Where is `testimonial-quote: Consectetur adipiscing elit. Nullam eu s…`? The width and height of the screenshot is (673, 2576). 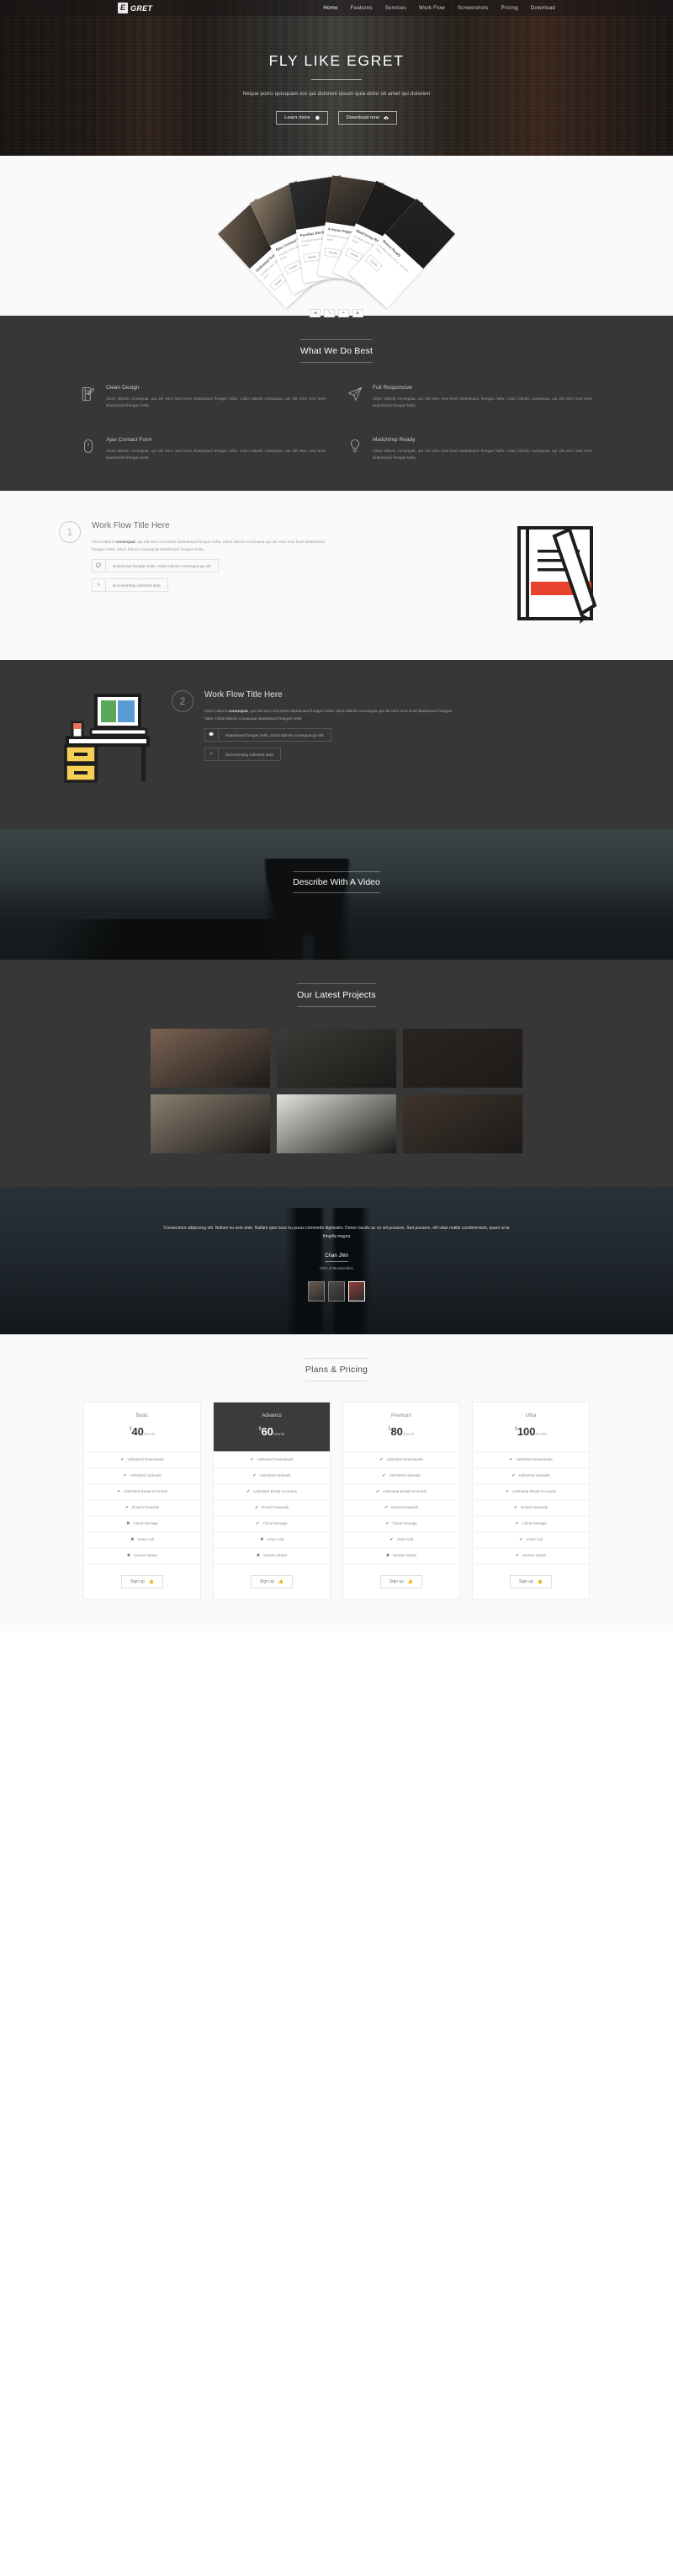
testimonial-quote: Consectetur adipiscing elit. Nullam eu s… is located at coordinates (336, 1232).